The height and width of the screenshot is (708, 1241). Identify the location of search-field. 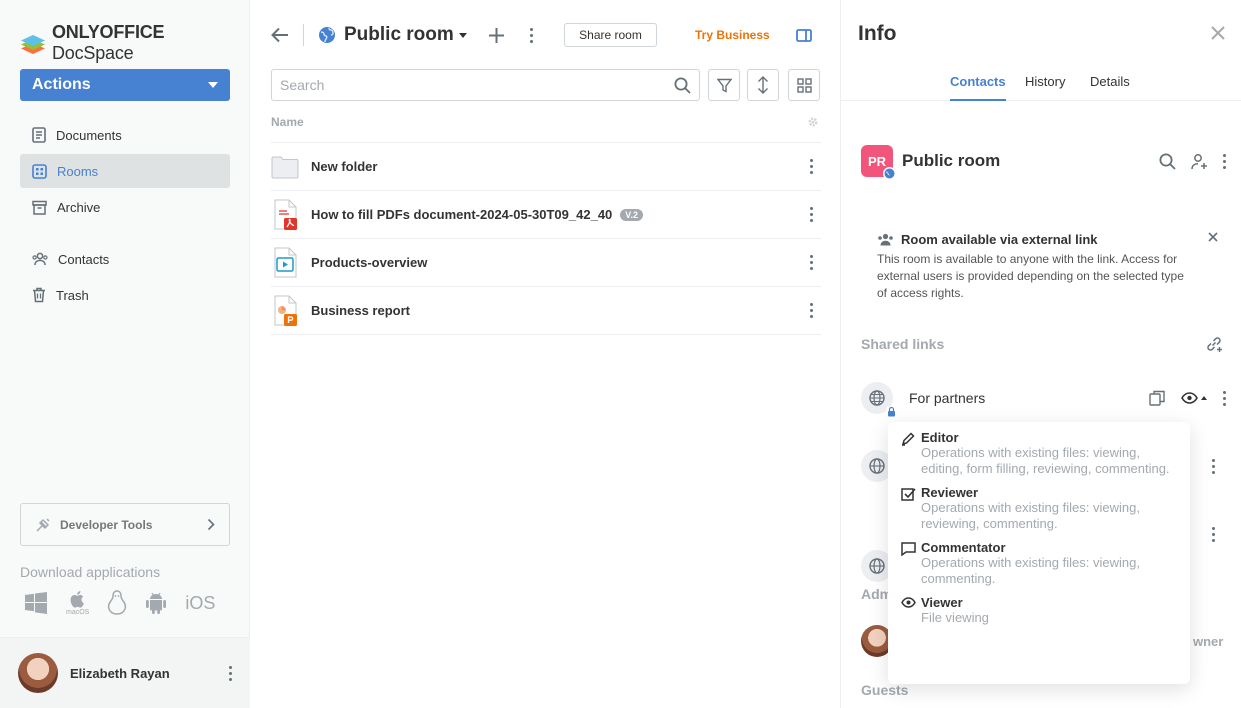
(485, 85).